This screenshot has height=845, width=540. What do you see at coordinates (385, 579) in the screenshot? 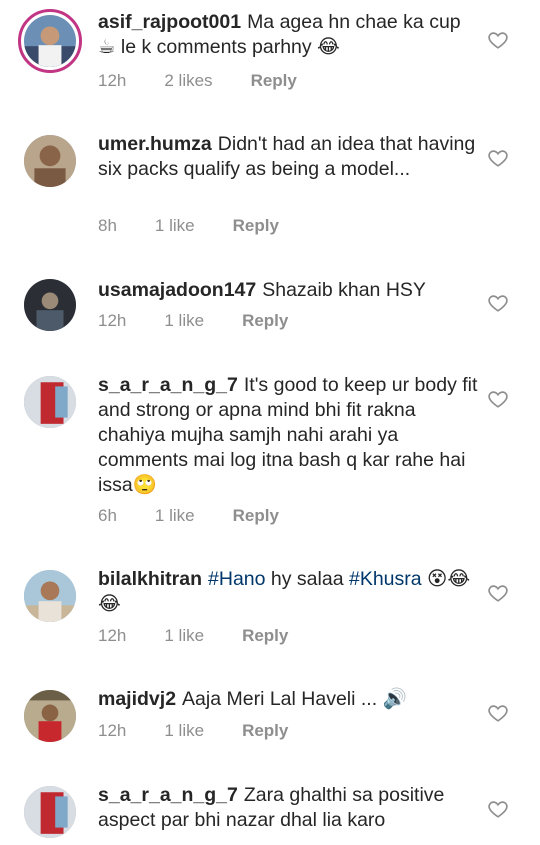
I see `hashtag-link: #Khusra` at bounding box center [385, 579].